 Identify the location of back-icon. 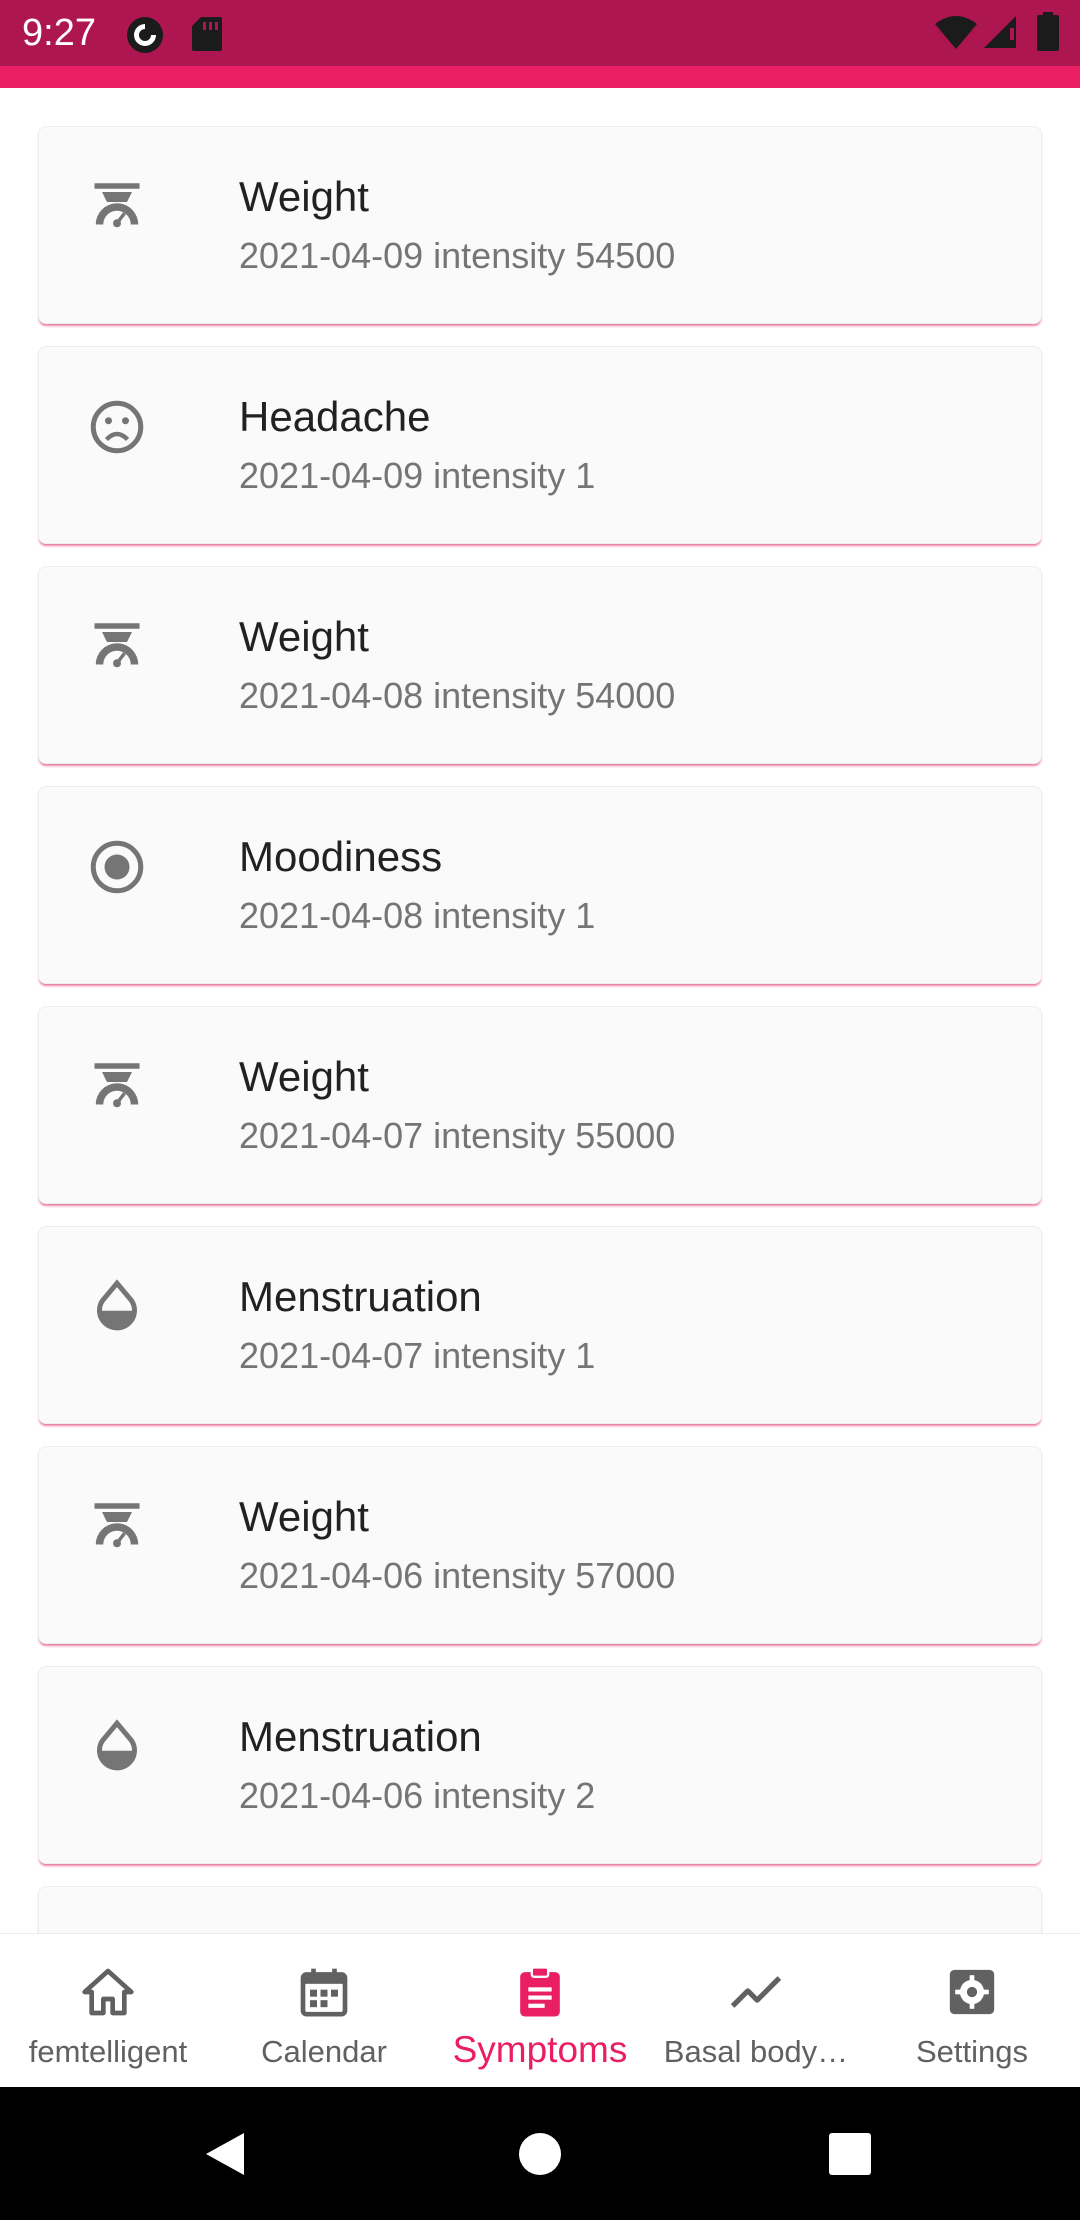
(225, 2154).